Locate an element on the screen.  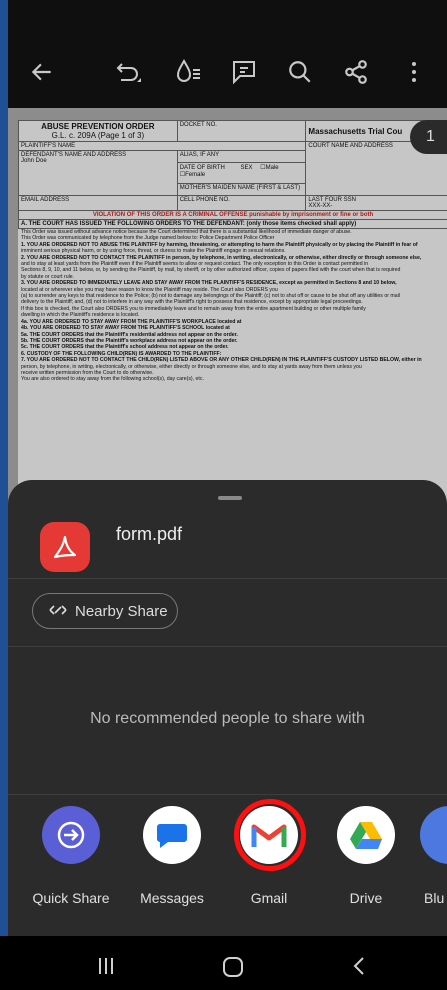
app-messages: Messages is located at coordinates (172, 856).